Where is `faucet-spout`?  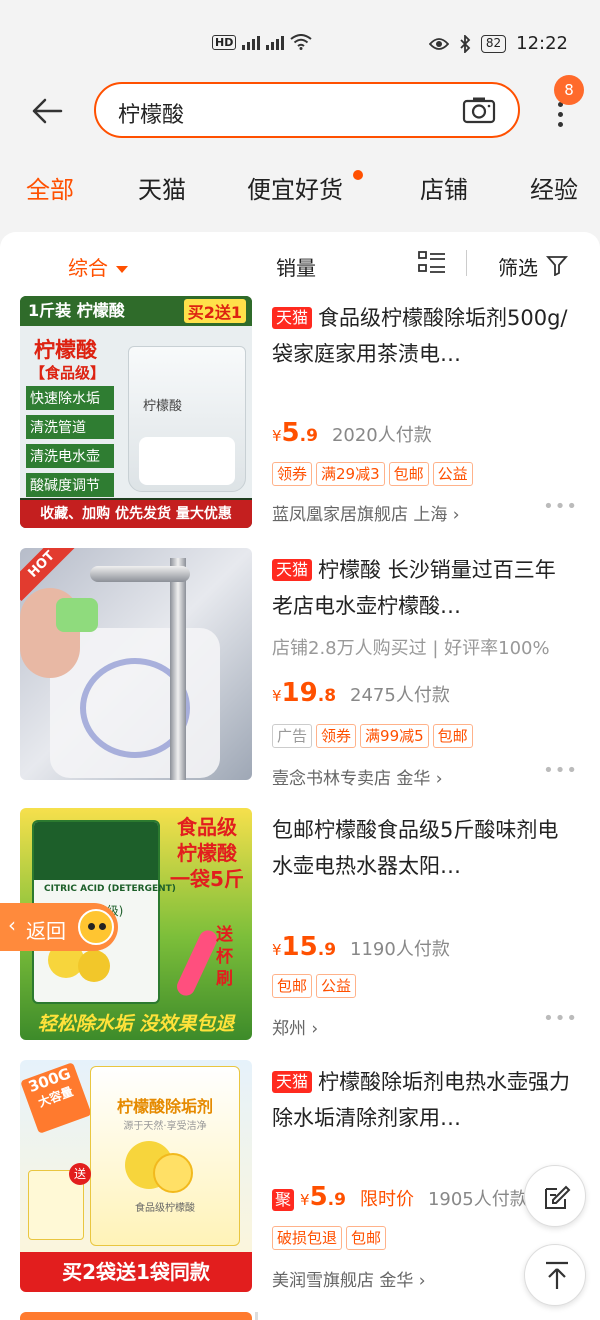 faucet-spout is located at coordinates (140, 574).